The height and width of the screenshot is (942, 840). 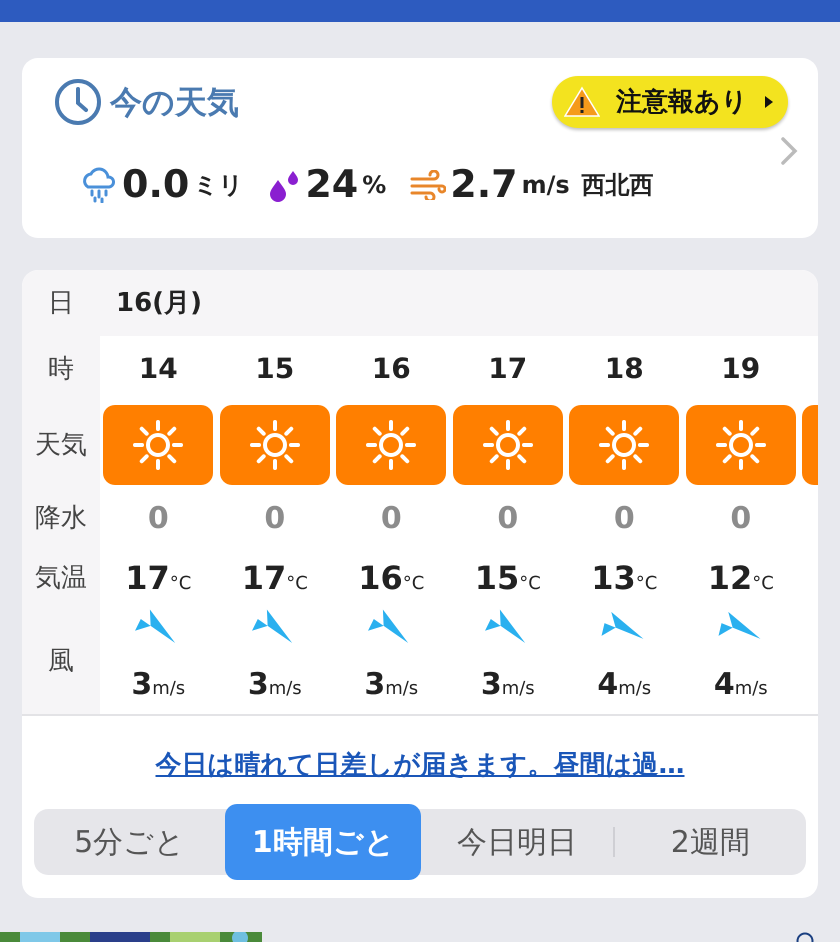 I want to click on hour-label: 14, so click(x=158, y=369).